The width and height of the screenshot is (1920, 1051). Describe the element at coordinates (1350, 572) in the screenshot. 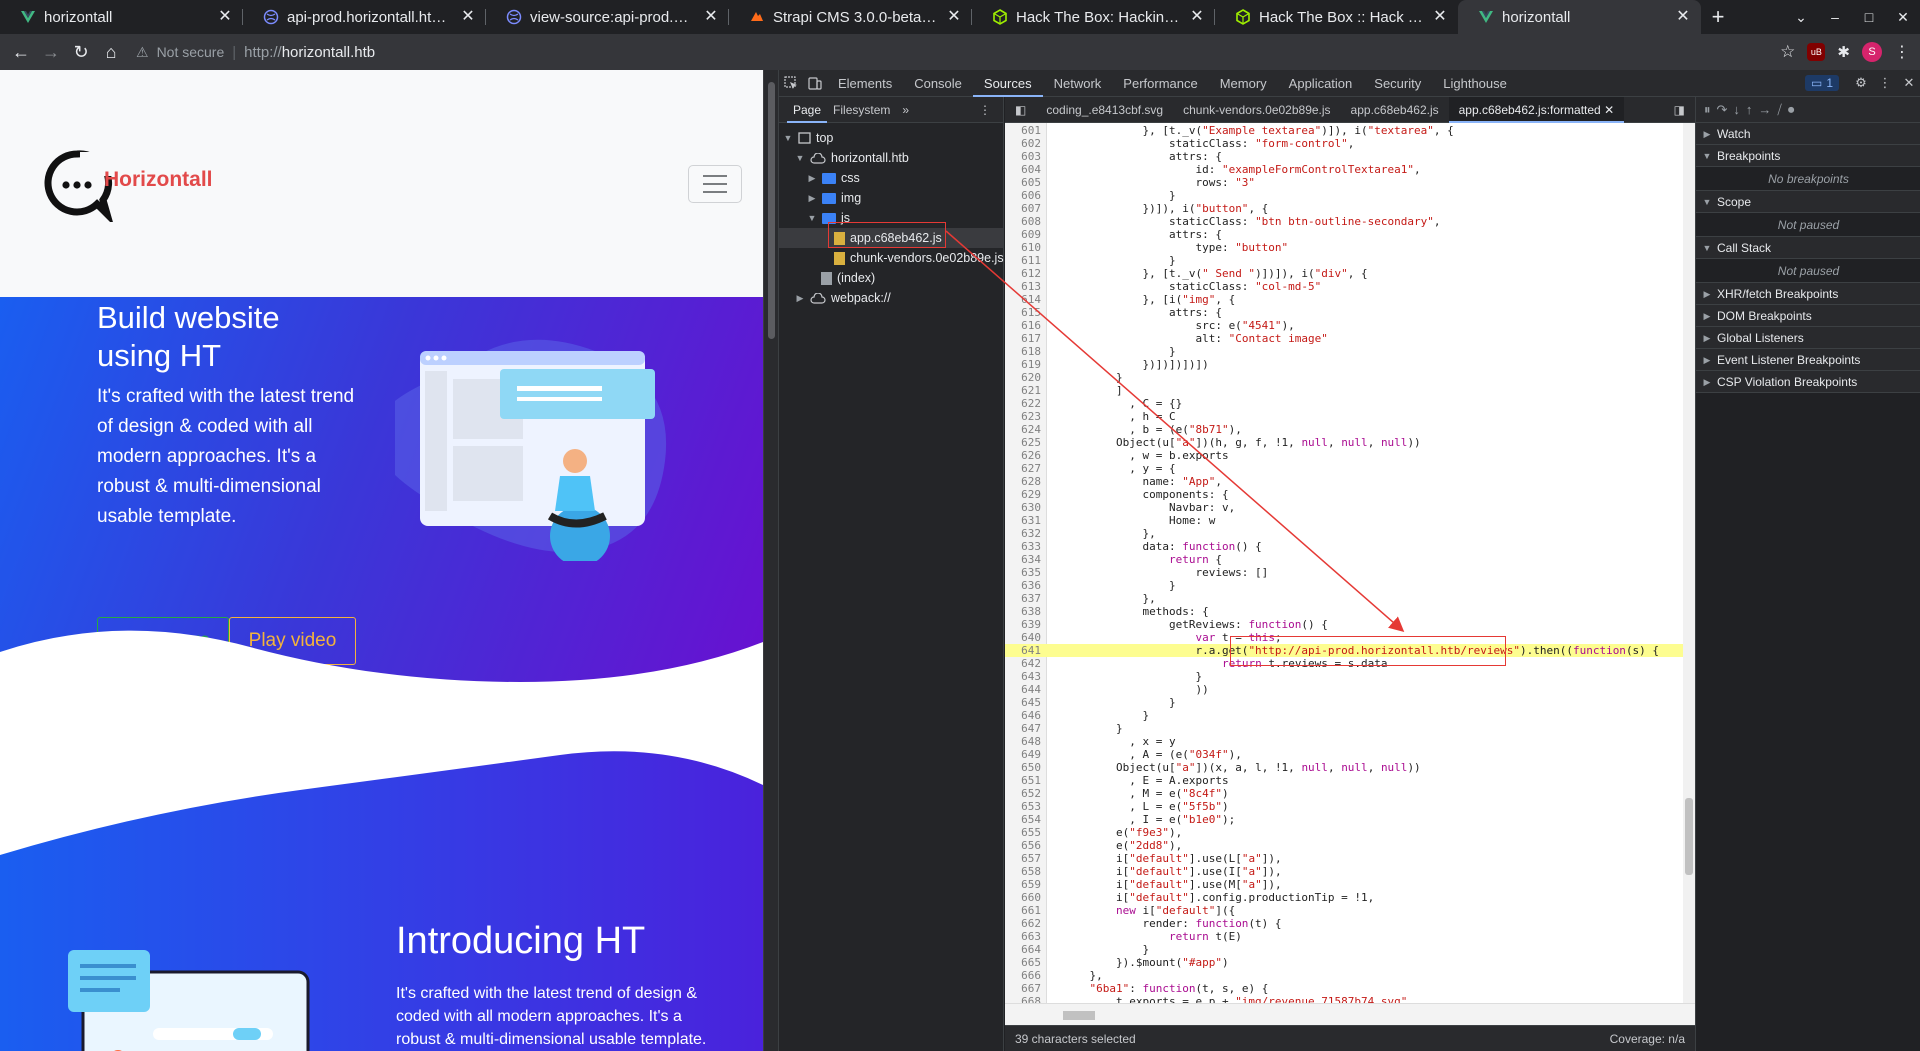

I see `code-line: 635 reviews: []` at that location.